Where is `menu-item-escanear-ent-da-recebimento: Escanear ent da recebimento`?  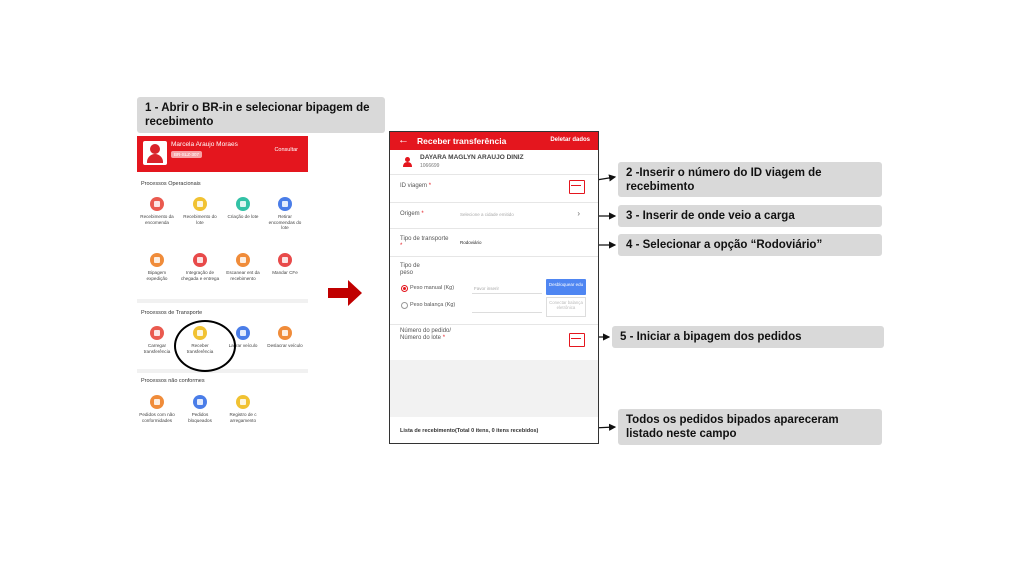
menu-item-escanear-ent-da-recebimento: Escanear ent da recebimento is located at coordinates (243, 267).